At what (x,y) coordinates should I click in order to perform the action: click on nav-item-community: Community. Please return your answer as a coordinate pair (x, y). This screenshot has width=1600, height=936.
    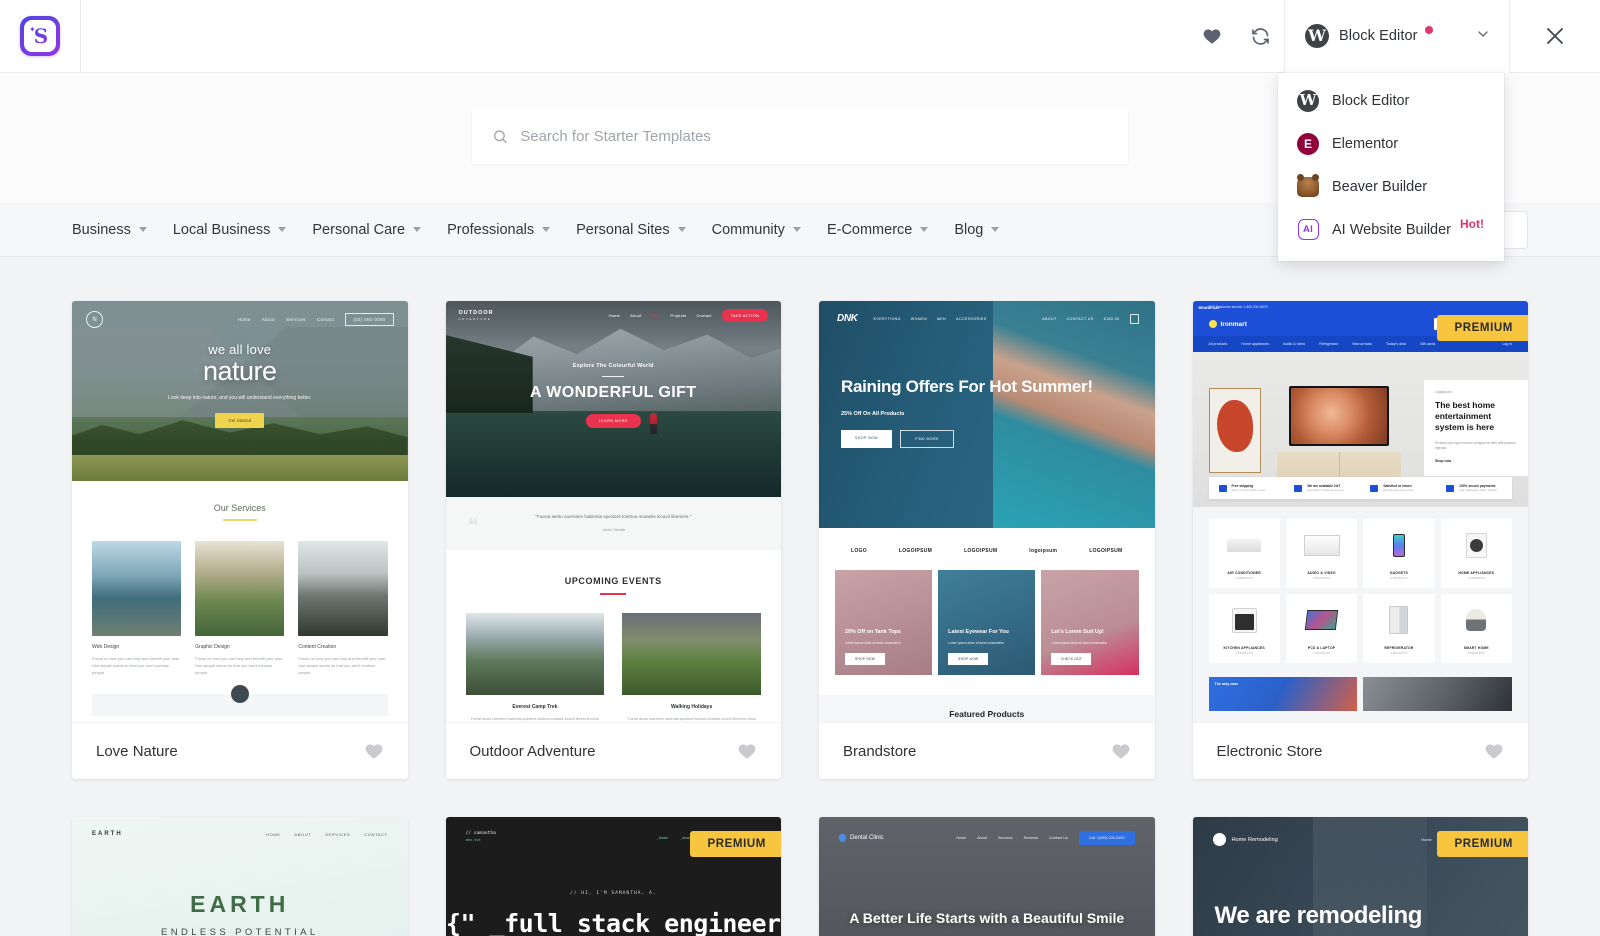
    Looking at the image, I should click on (756, 230).